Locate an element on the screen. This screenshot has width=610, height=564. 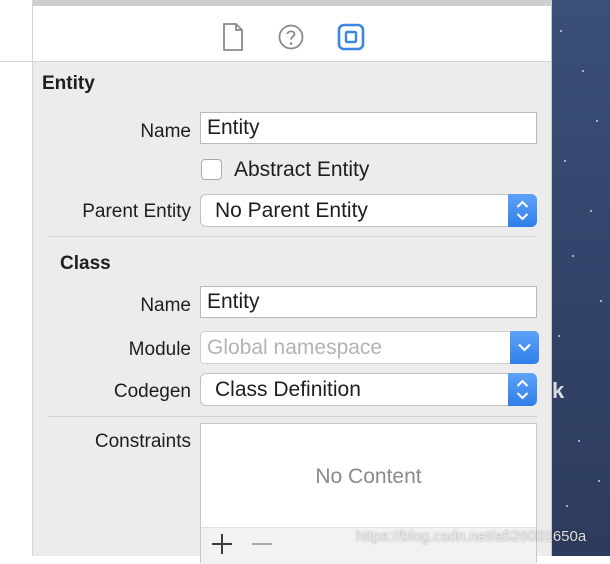
entity-name-label: Name is located at coordinates (165, 131).